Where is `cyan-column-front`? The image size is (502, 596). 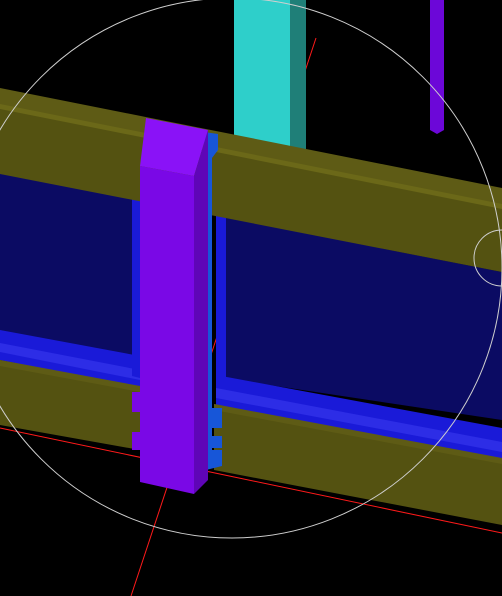 cyan-column-front is located at coordinates (262, 77).